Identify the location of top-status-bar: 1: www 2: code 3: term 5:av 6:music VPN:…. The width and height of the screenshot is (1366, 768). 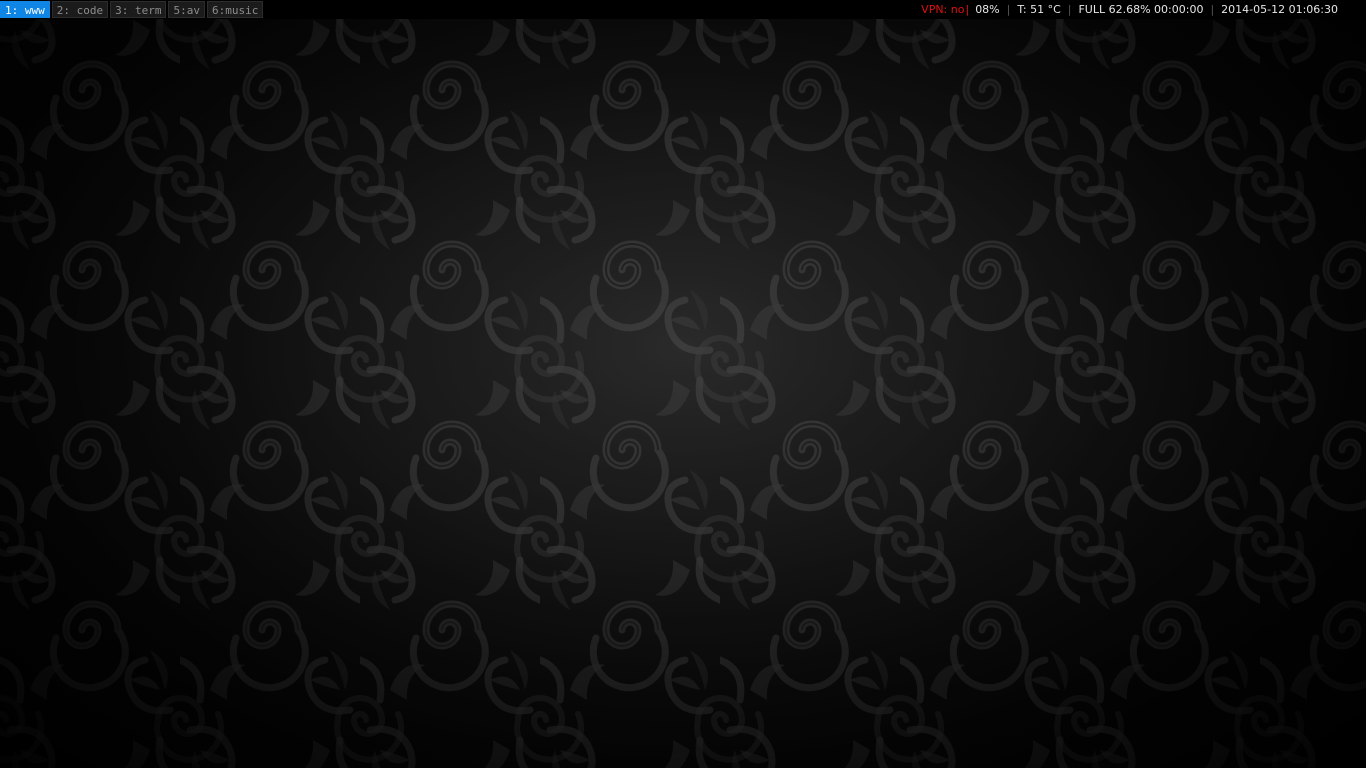
(683, 9).